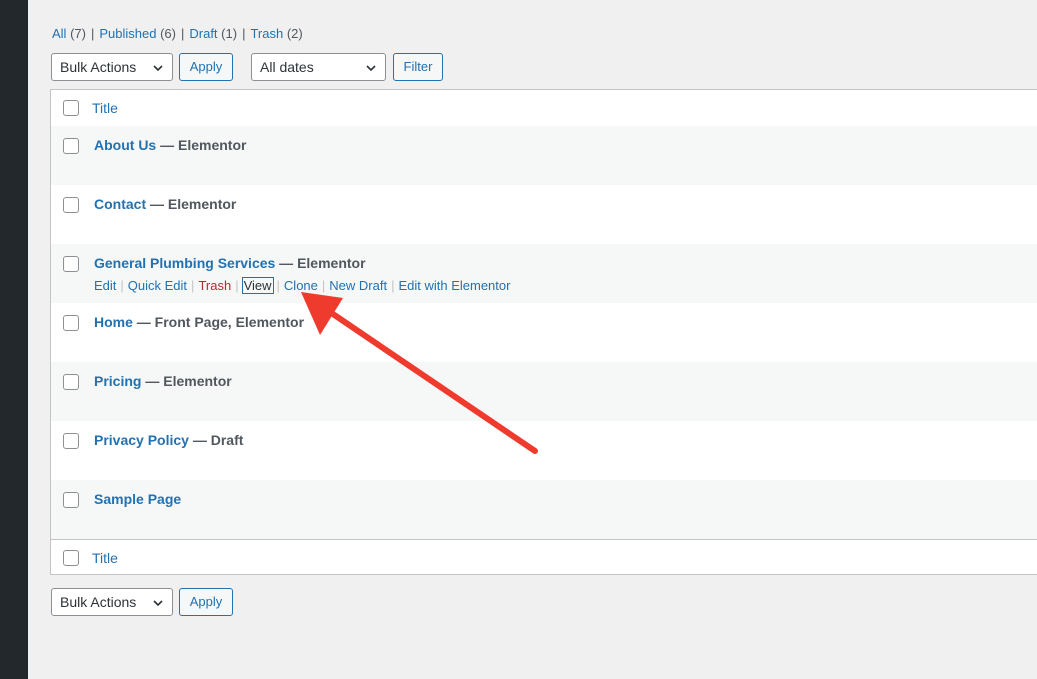 The height and width of the screenshot is (679, 1037). What do you see at coordinates (113, 322) in the screenshot?
I see `page-title-link: Home` at bounding box center [113, 322].